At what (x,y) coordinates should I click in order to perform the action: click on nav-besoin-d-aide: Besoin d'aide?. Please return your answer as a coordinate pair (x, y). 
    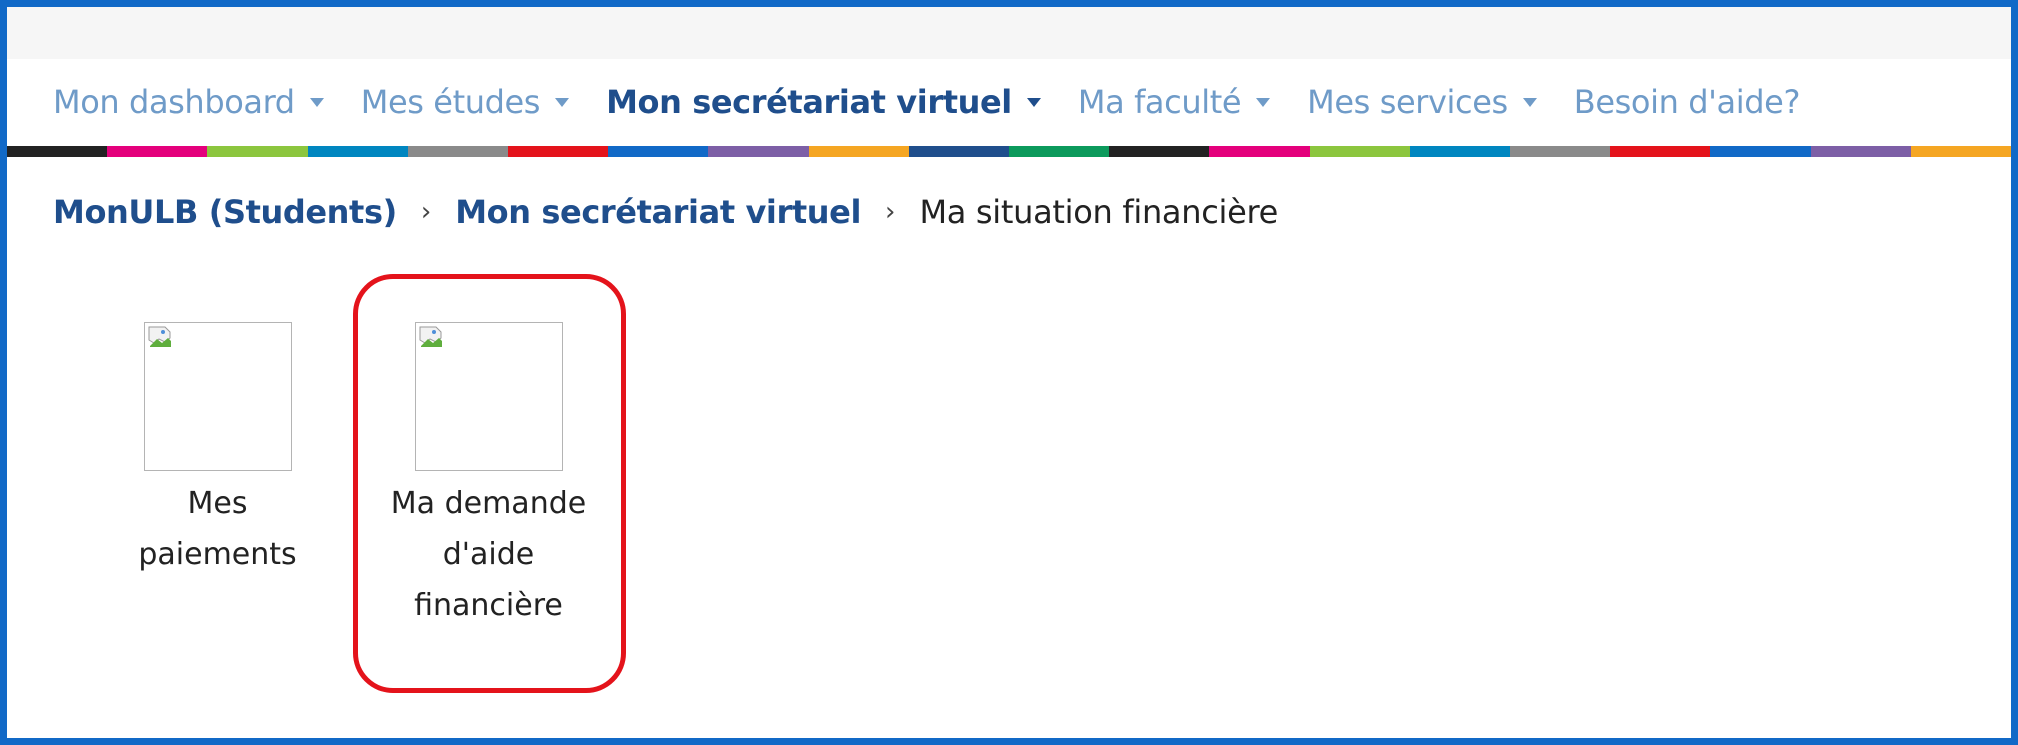
    Looking at the image, I should click on (1687, 102).